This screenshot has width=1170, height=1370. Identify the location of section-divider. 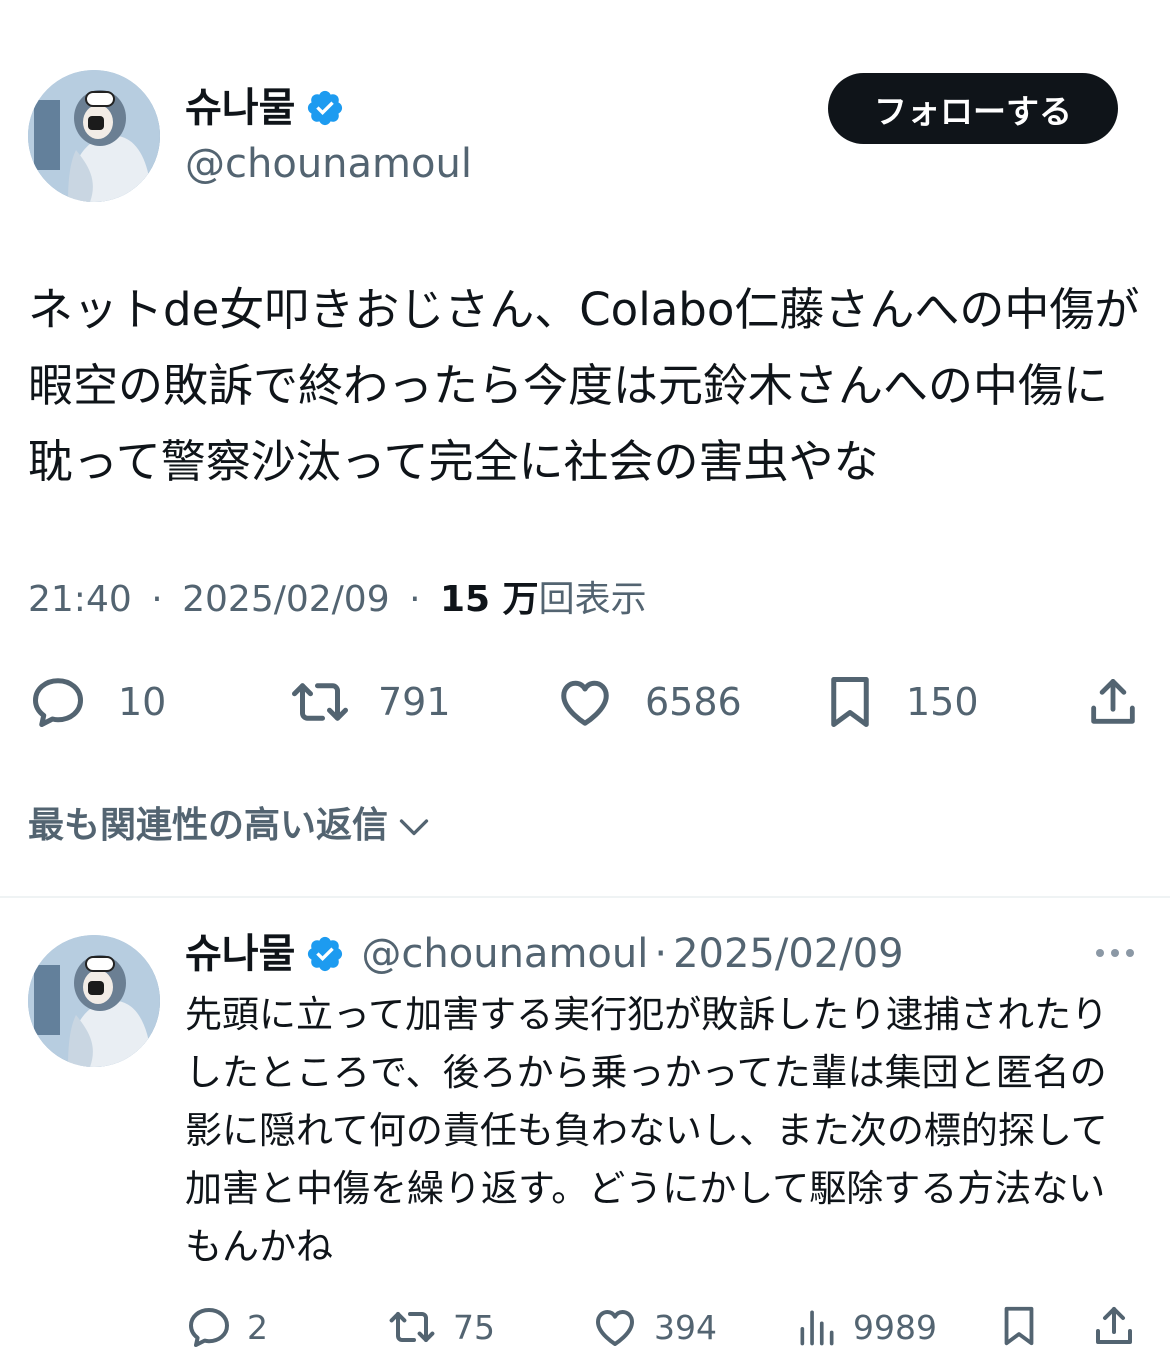
(585, 897).